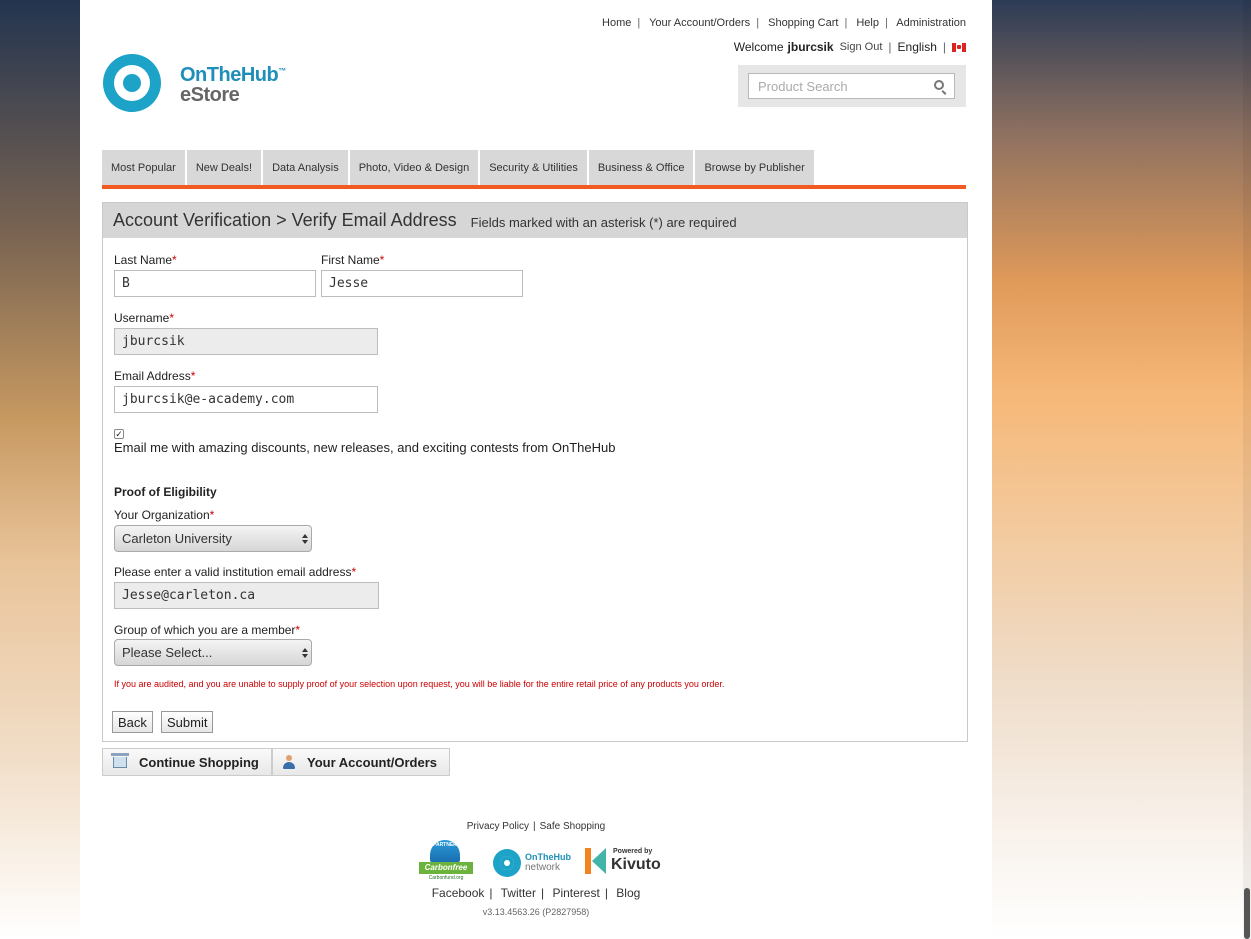 The image size is (1251, 939). Describe the element at coordinates (246, 595) in the screenshot. I see `institution-email-field` at that location.